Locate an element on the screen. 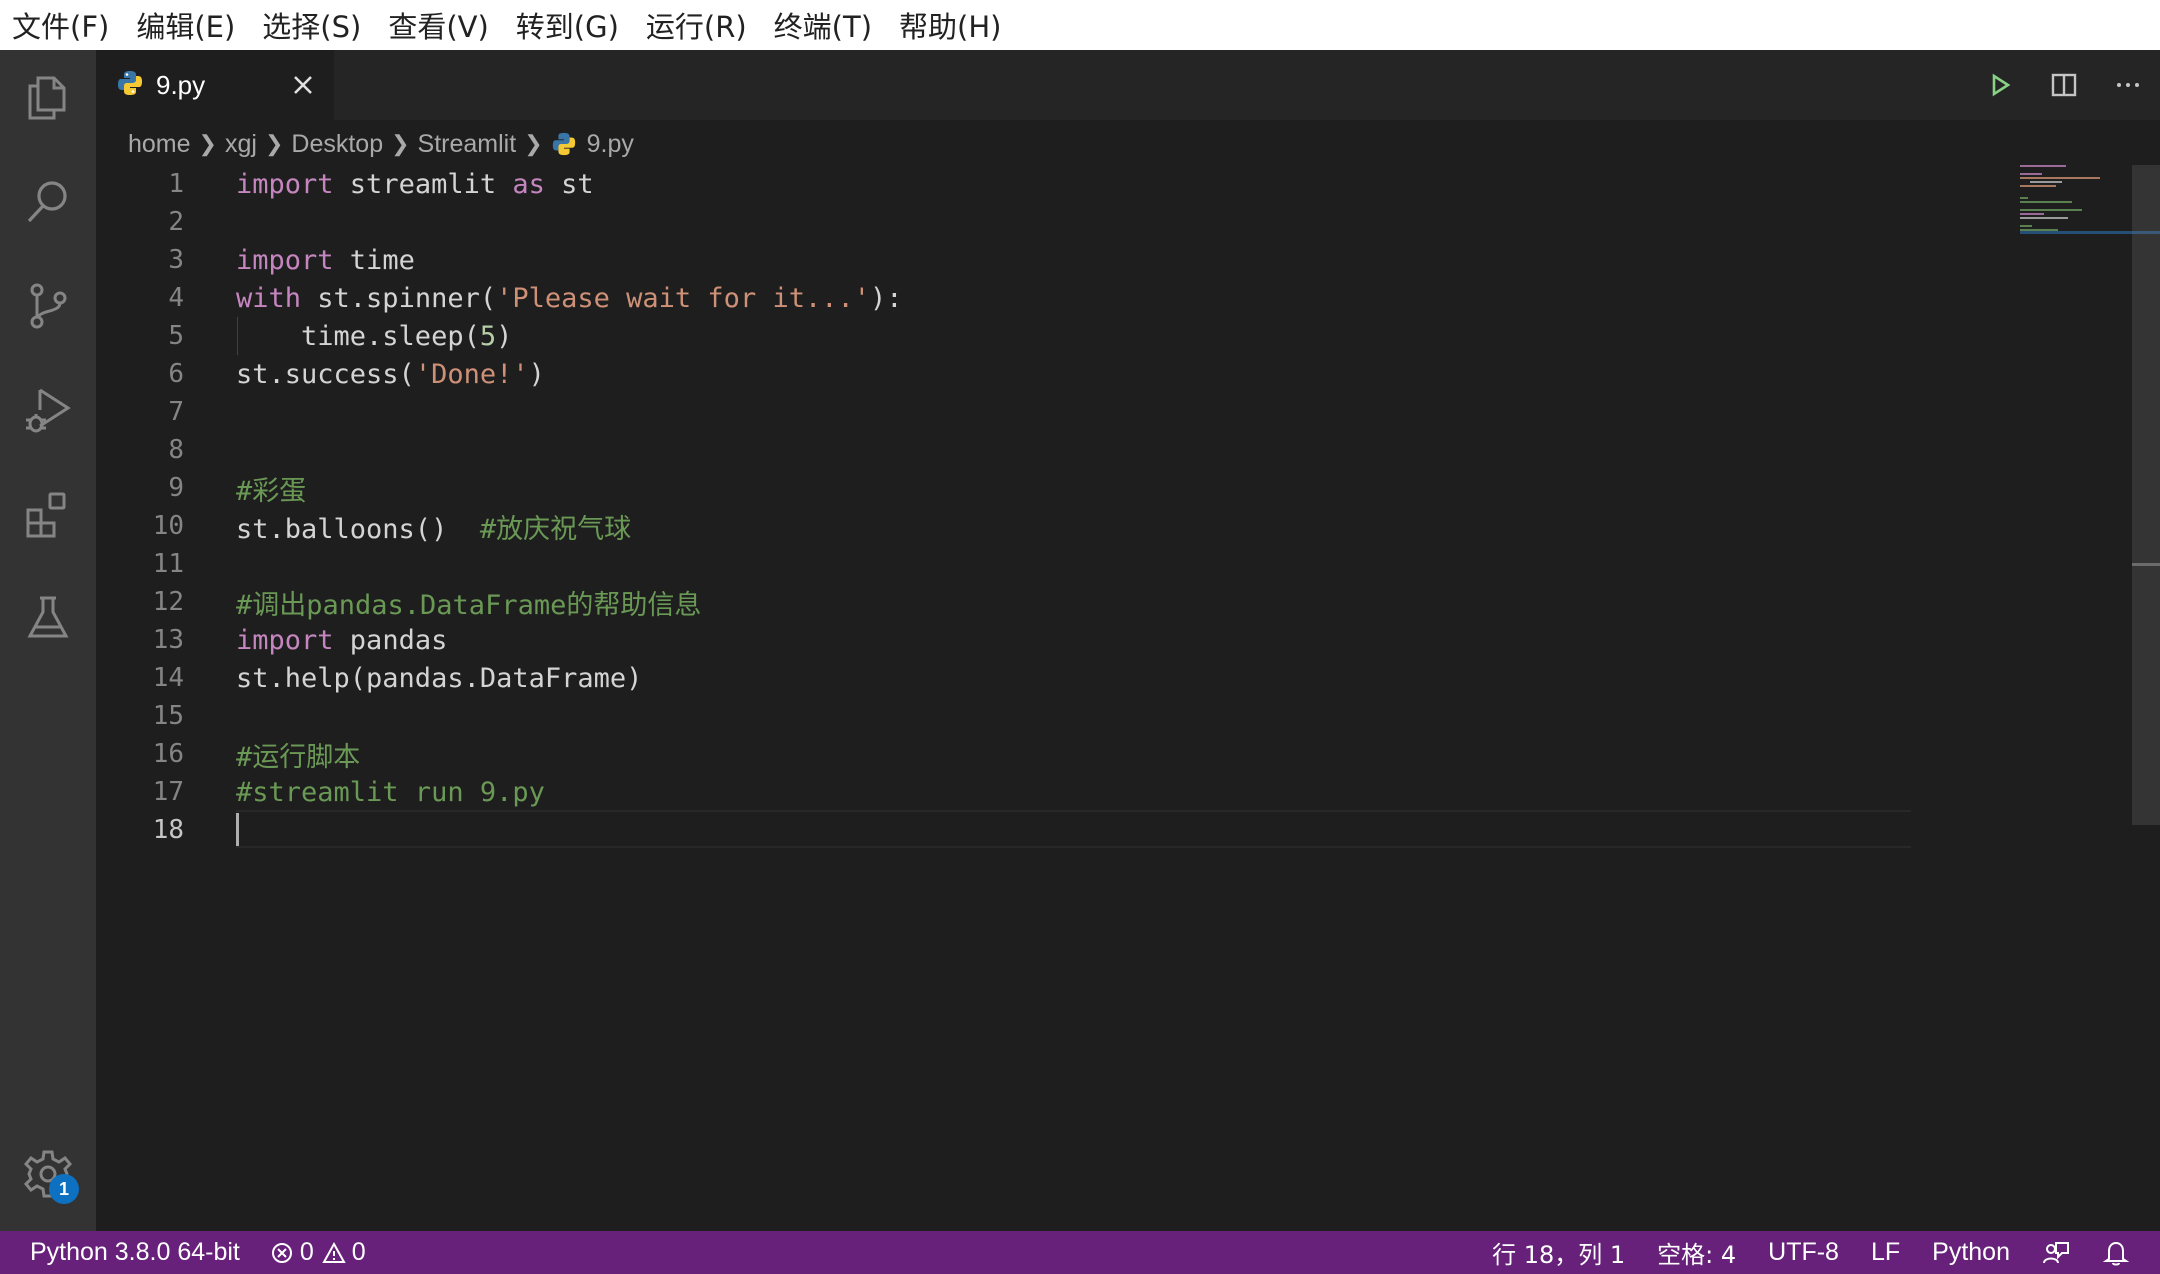  breadcrumb-xgj: xgj is located at coordinates (241, 144).